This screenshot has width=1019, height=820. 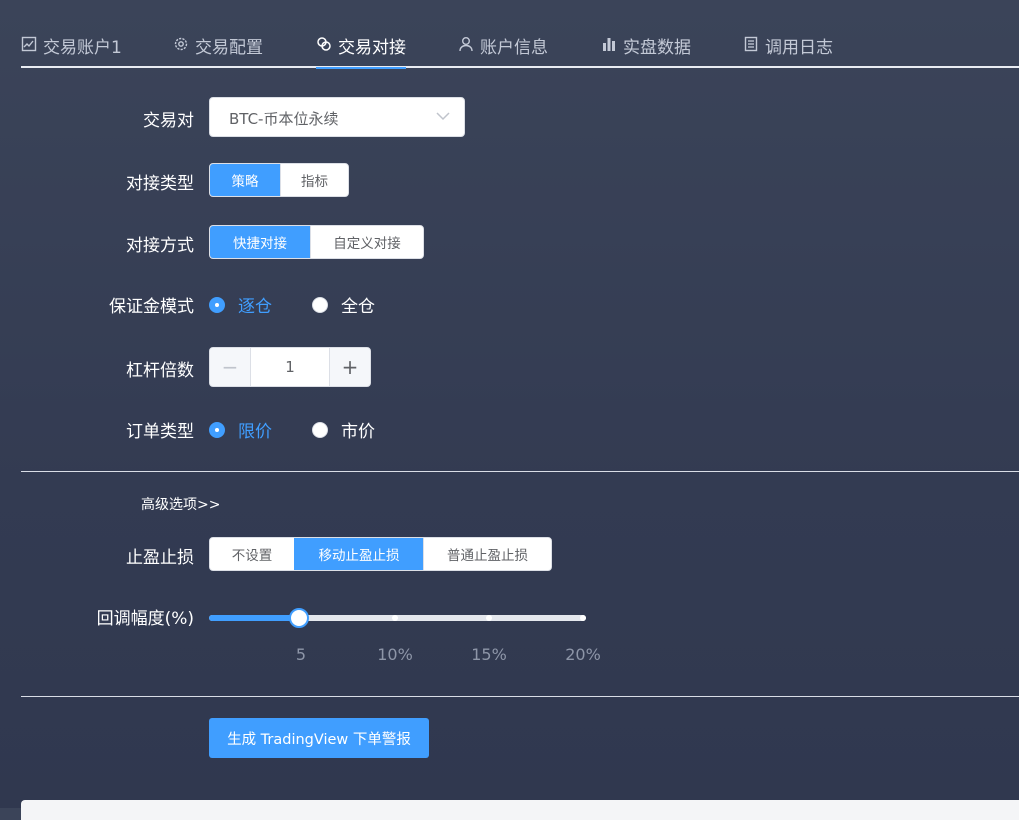 I want to click on link-icon, so click(x=324, y=44).